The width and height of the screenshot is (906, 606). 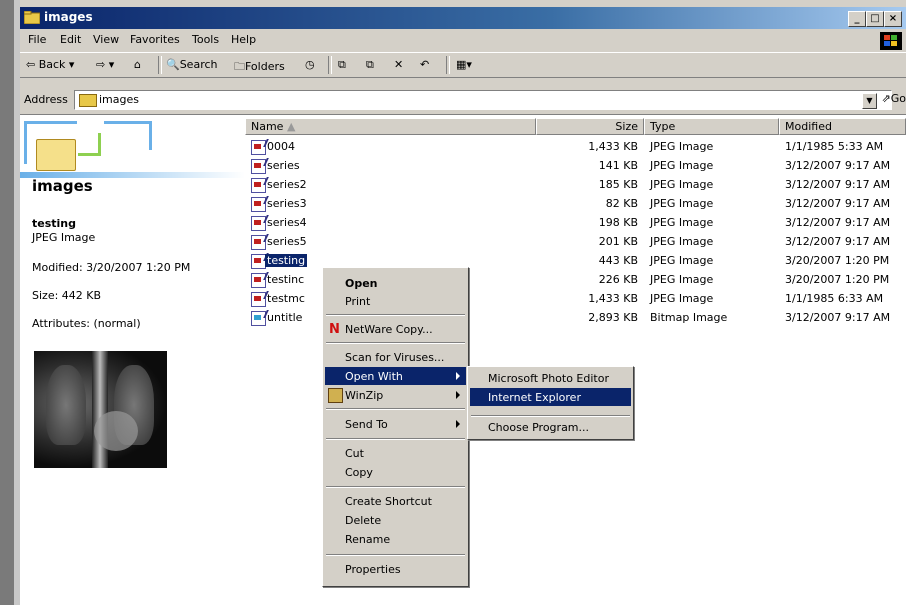 What do you see at coordinates (64, 237) in the screenshot?
I see `selected-file-type: JPEG Image` at bounding box center [64, 237].